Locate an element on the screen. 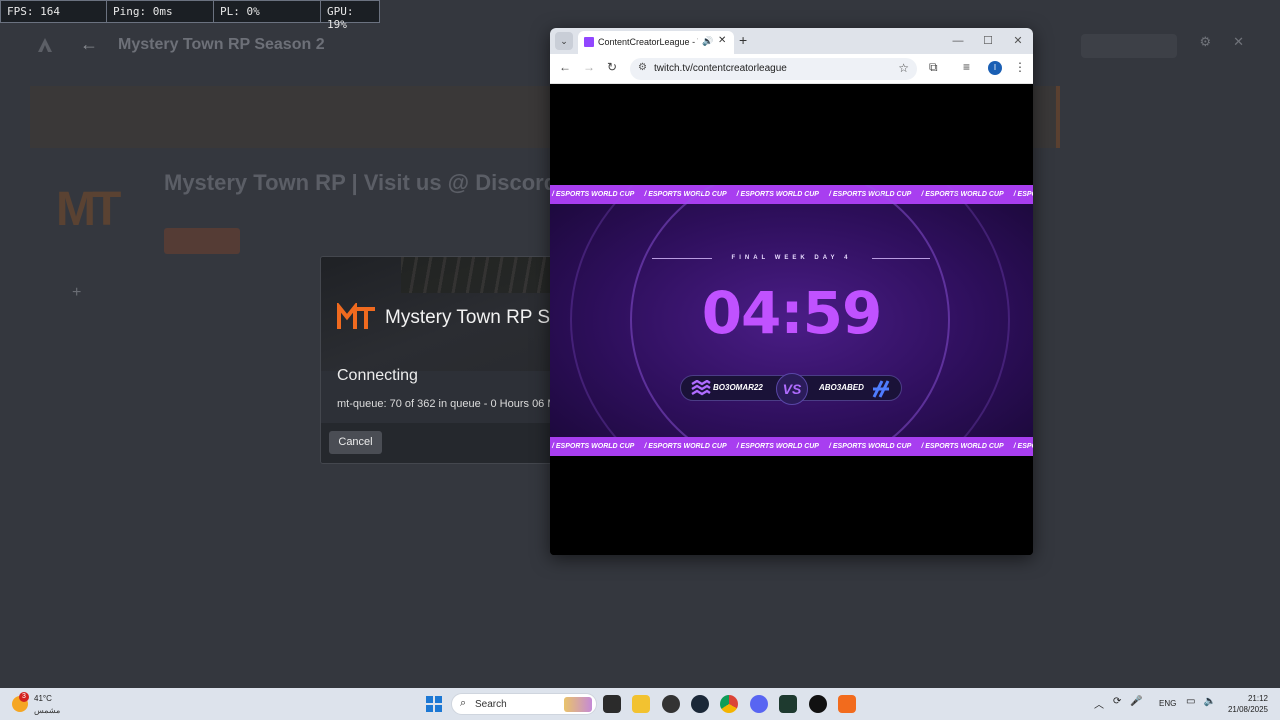 The image size is (1280, 720). active-tab: ContentCreatorLeague - Tw 🔊 ✕ is located at coordinates (656, 42).